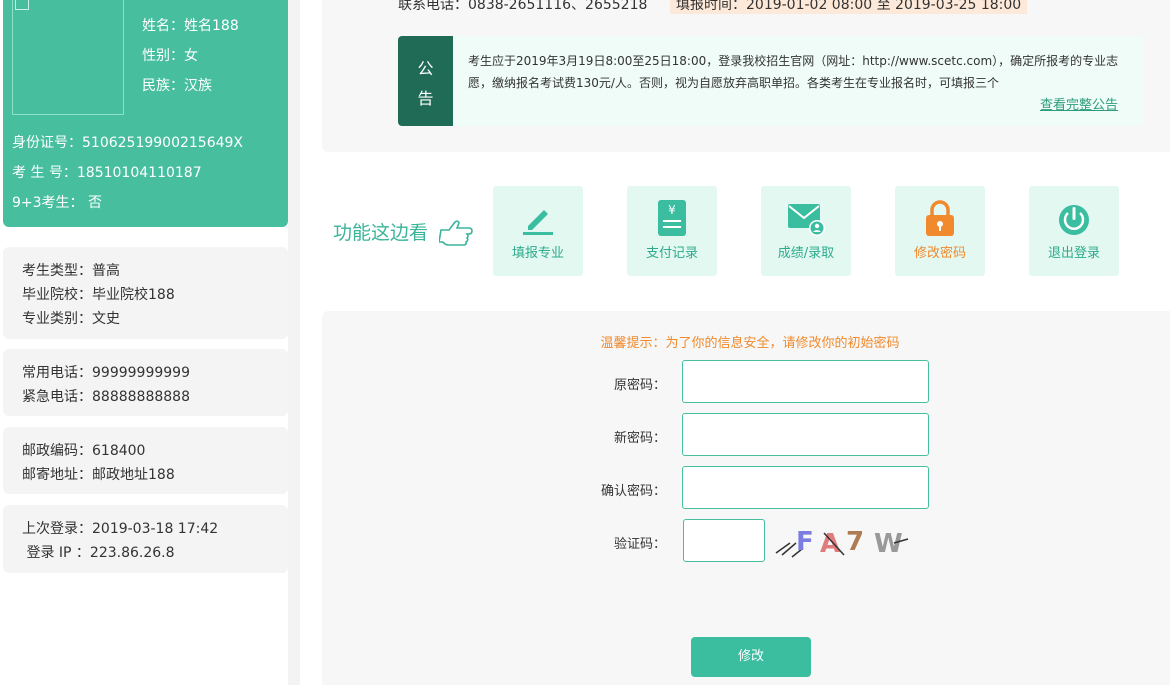 The height and width of the screenshot is (685, 1170). Describe the element at coordinates (57, 203) in the screenshot. I see `profile-nine-three: 9+3考生： 否` at that location.